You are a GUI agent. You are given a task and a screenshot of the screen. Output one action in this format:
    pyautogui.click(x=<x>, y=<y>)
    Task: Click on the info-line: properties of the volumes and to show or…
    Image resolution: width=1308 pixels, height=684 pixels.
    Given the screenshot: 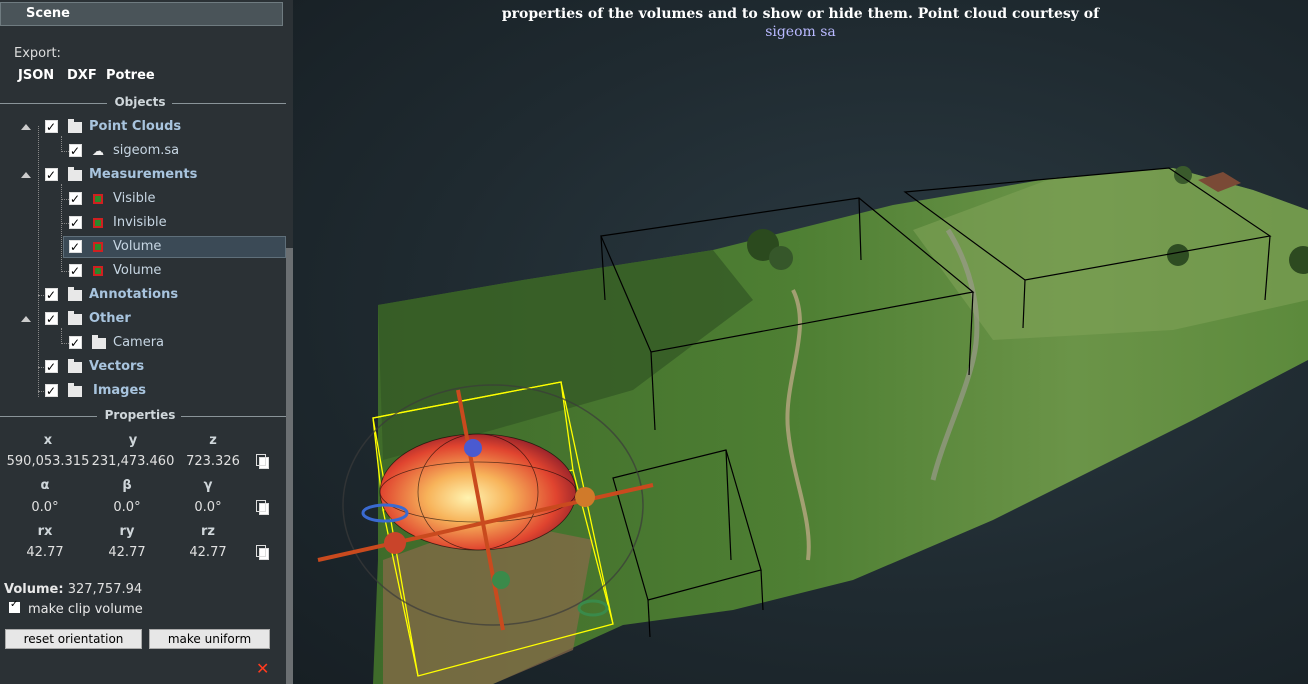 What is the action you would take?
    pyautogui.click(x=800, y=14)
    